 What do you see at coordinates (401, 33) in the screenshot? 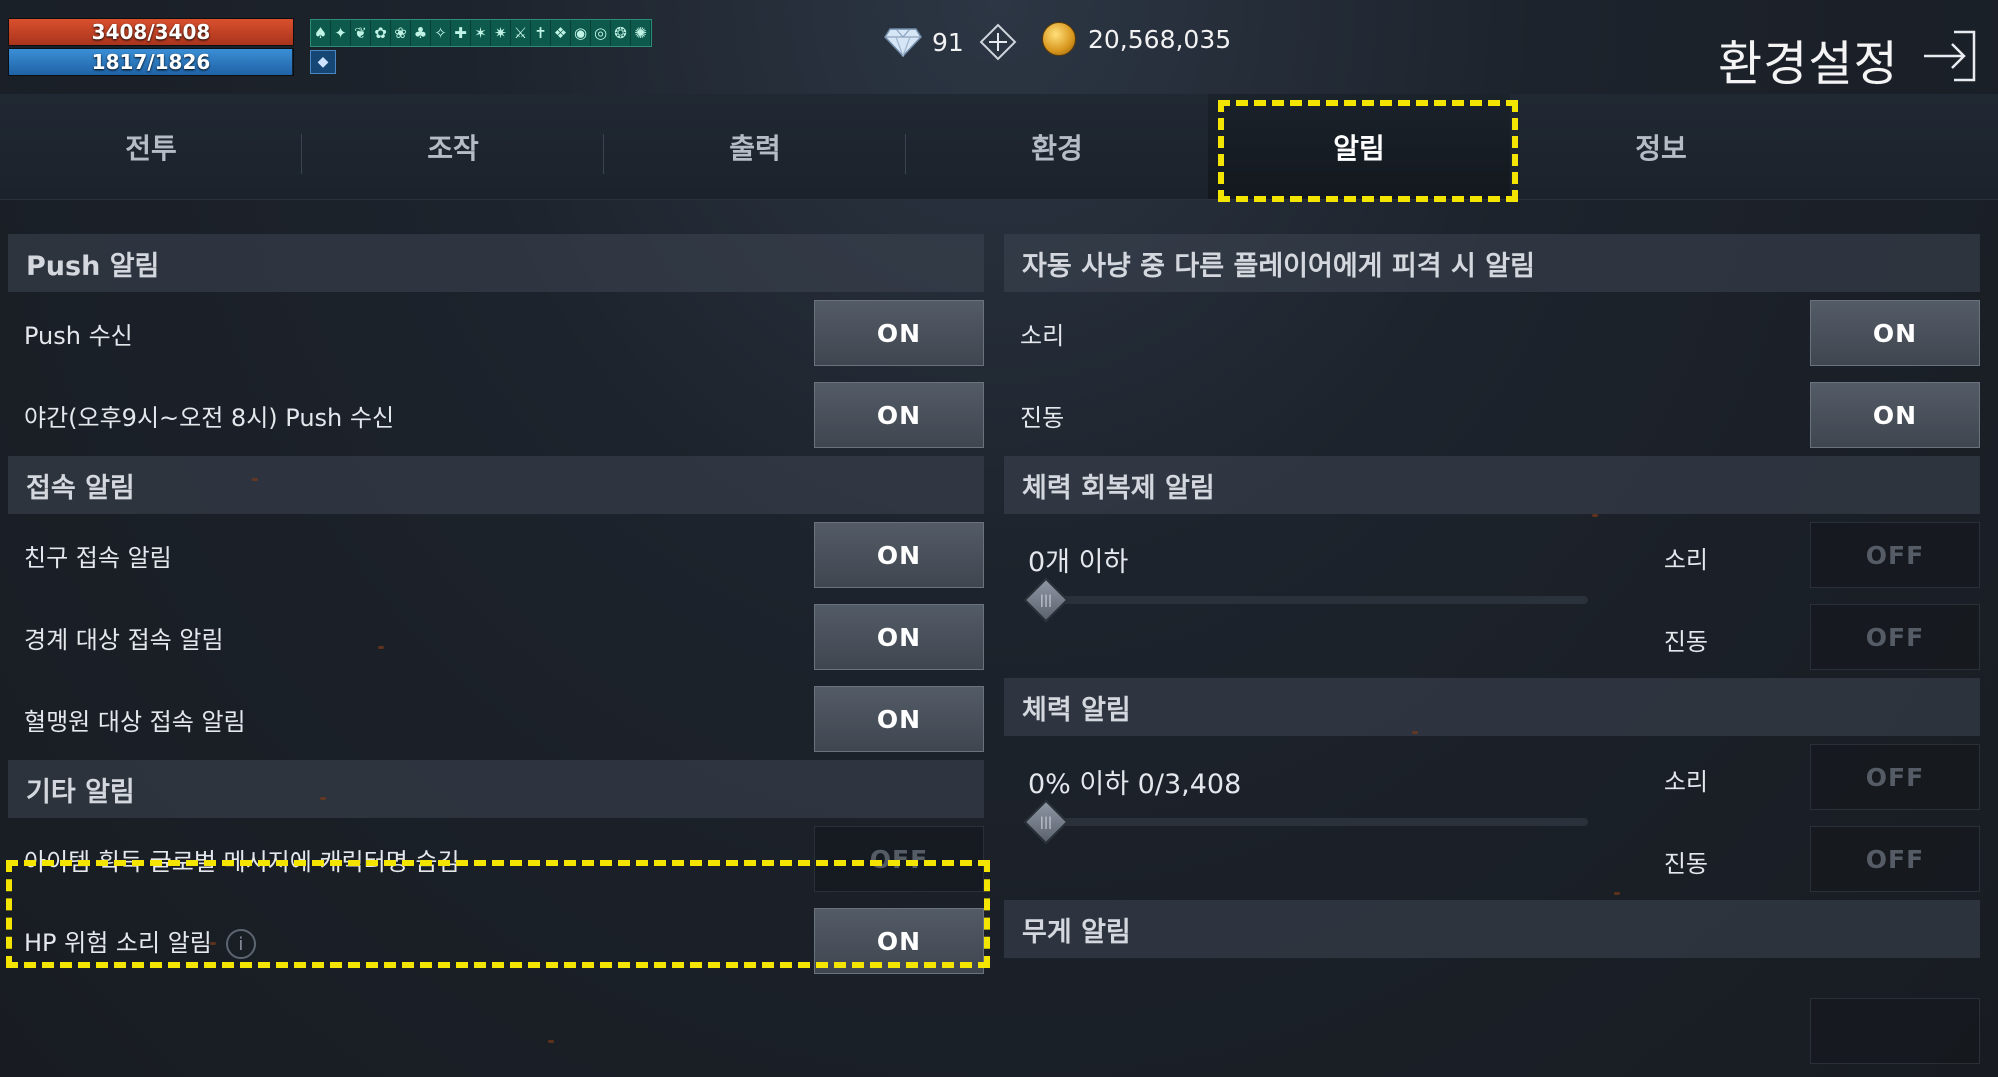
I see `buff-icon: ❀` at bounding box center [401, 33].